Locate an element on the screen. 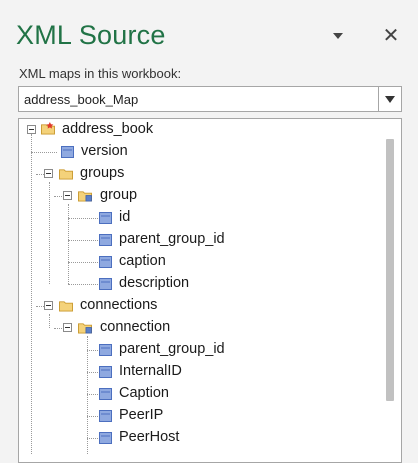 The image size is (418, 463). tree-scrollbar-thumb is located at coordinates (390, 270).